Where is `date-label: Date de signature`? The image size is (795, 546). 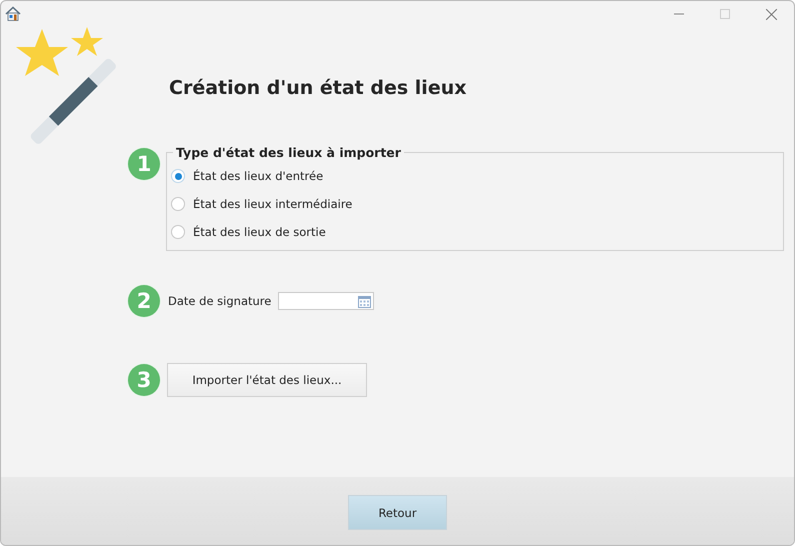 date-label: Date de signature is located at coordinates (220, 301).